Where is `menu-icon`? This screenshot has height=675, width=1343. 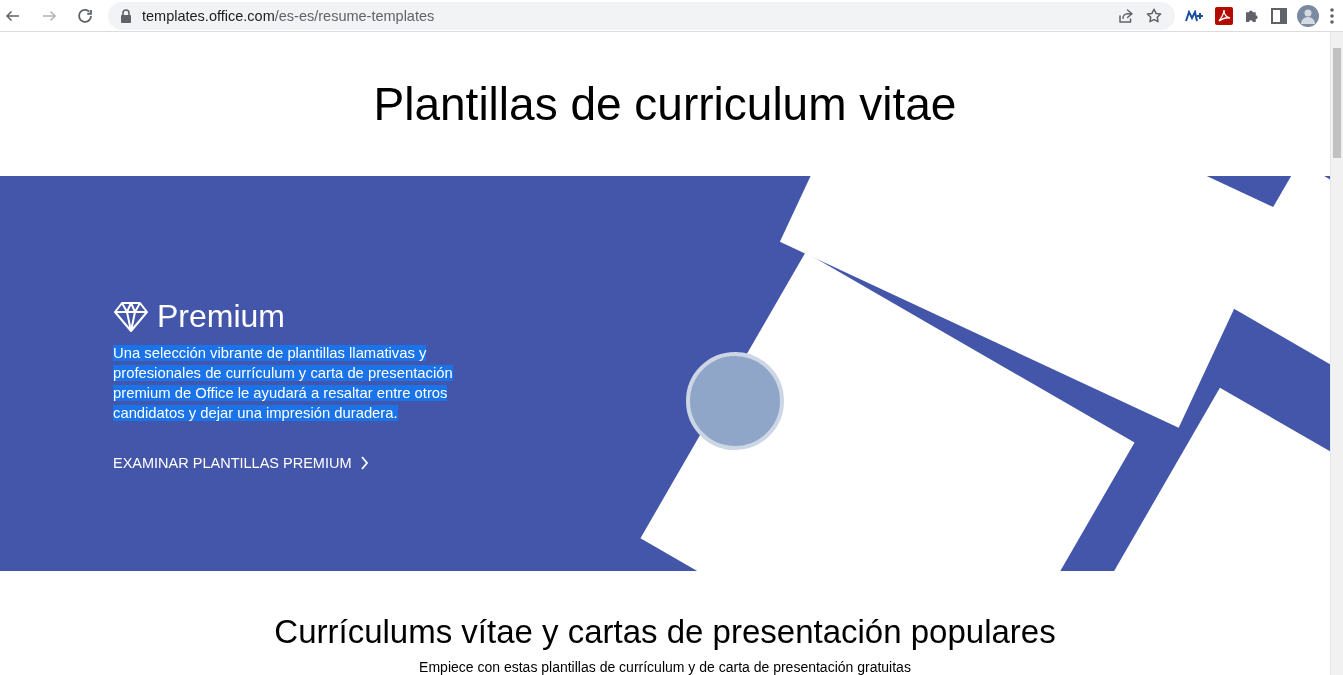 menu-icon is located at coordinates (1332, 15).